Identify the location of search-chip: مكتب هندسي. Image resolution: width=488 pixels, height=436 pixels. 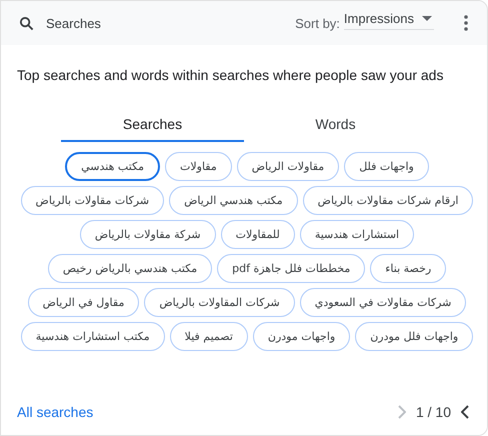
(112, 166).